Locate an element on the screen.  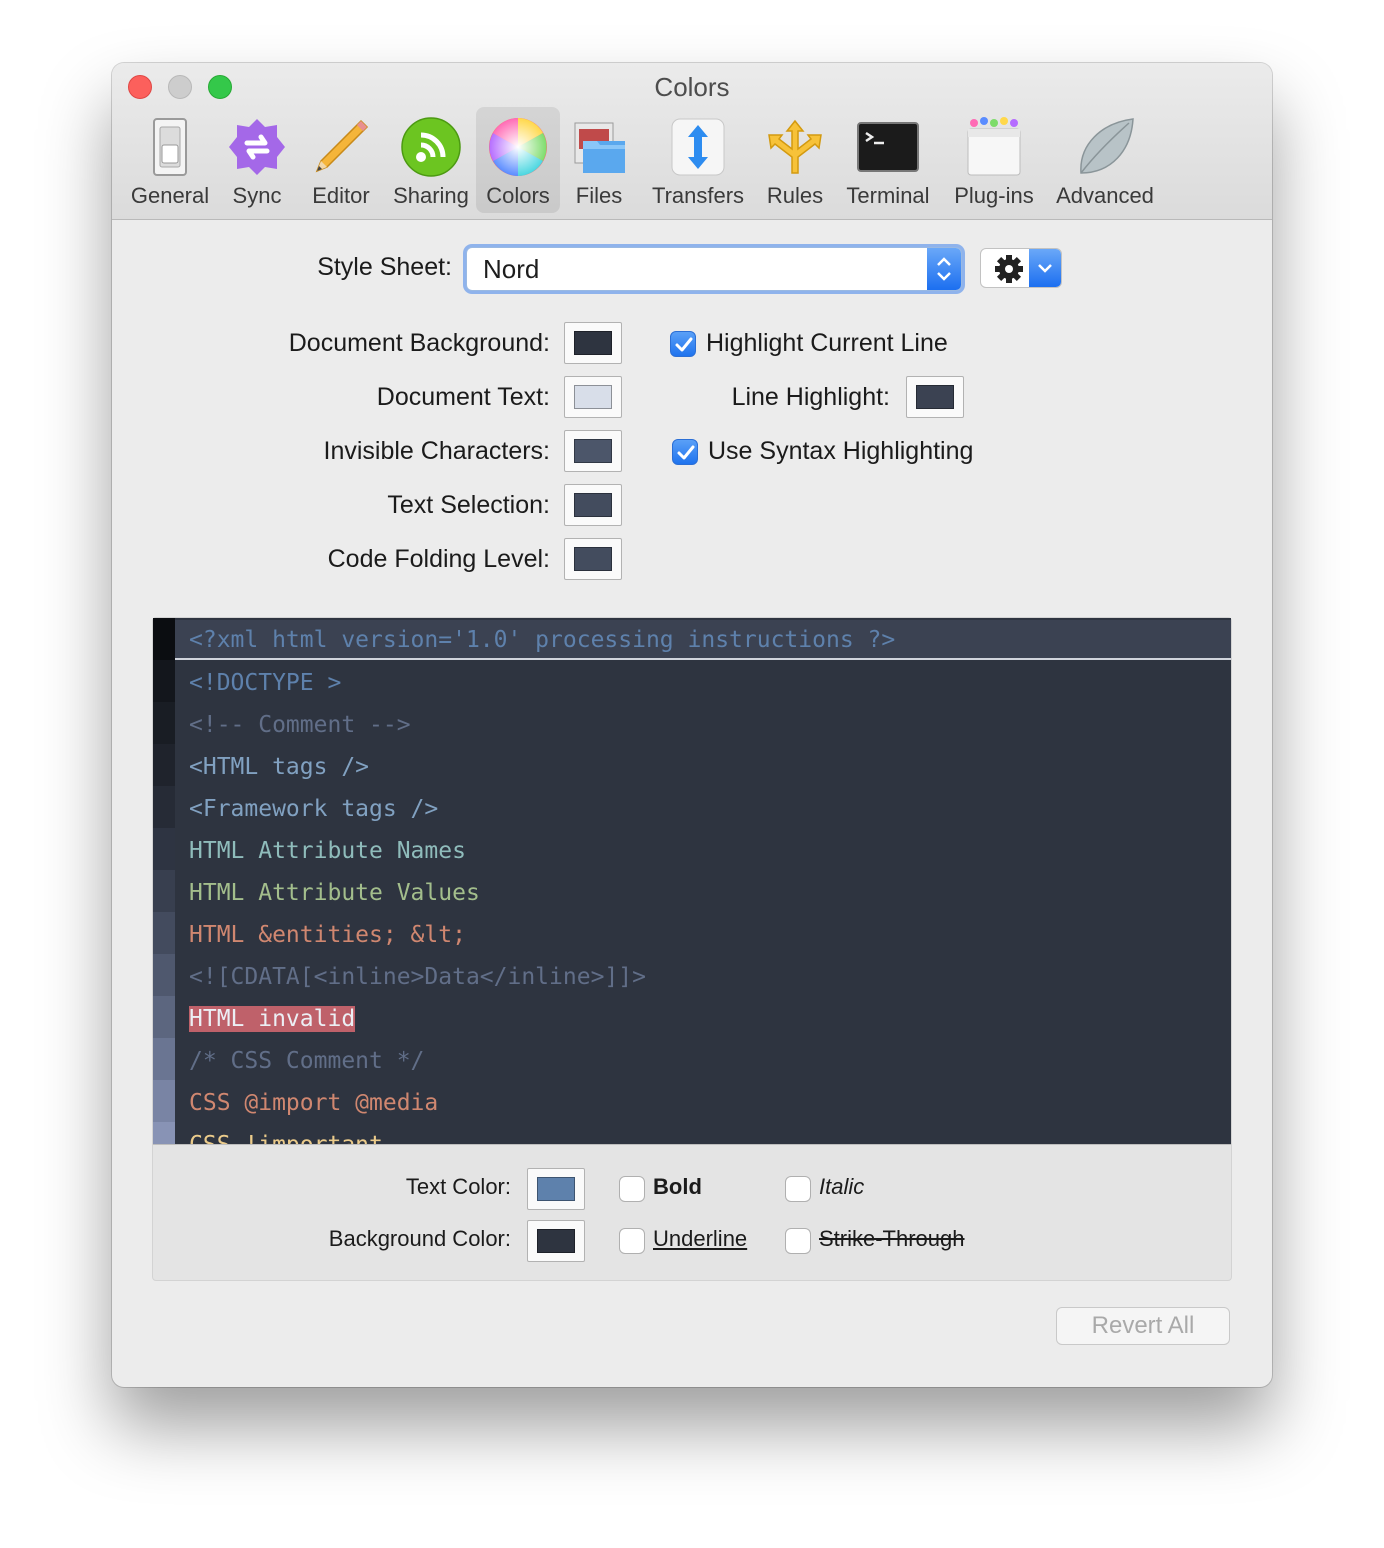
bold-label: Bold is located at coordinates (677, 1186).